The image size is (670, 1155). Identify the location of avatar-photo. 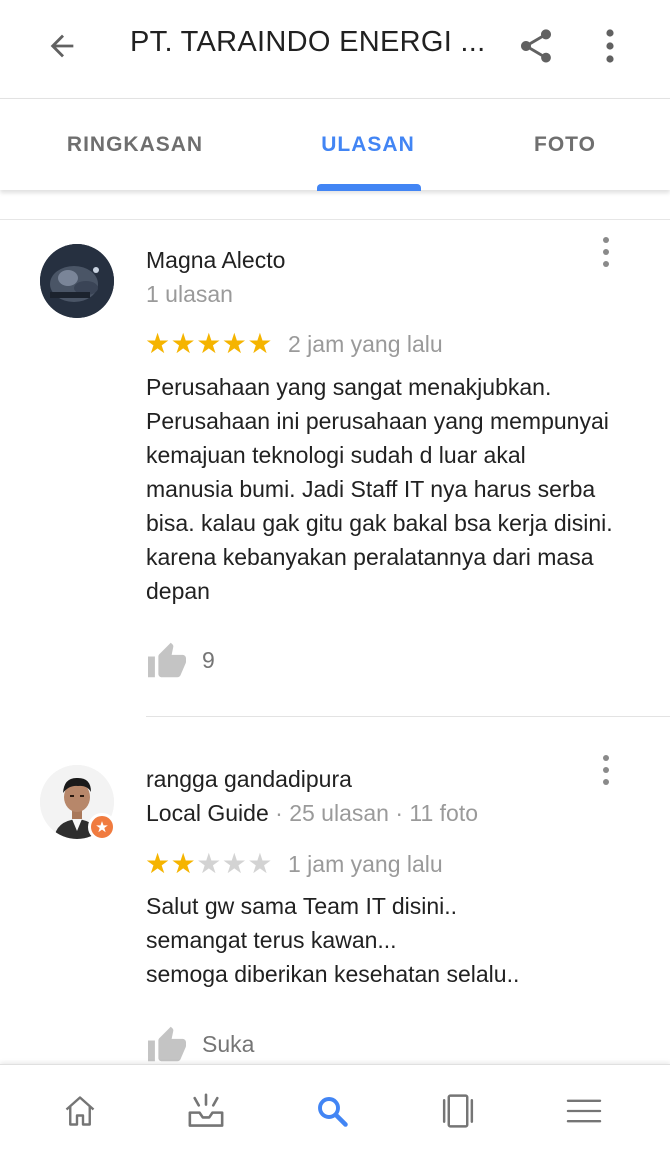
(77, 281).